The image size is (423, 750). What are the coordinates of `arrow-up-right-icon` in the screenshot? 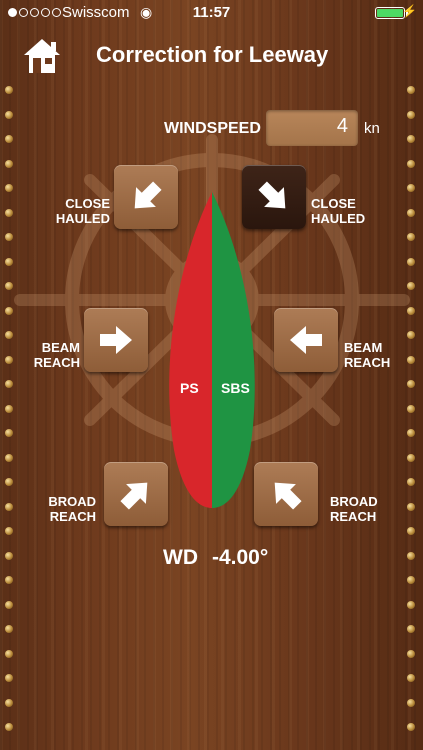 It's located at (134, 496).